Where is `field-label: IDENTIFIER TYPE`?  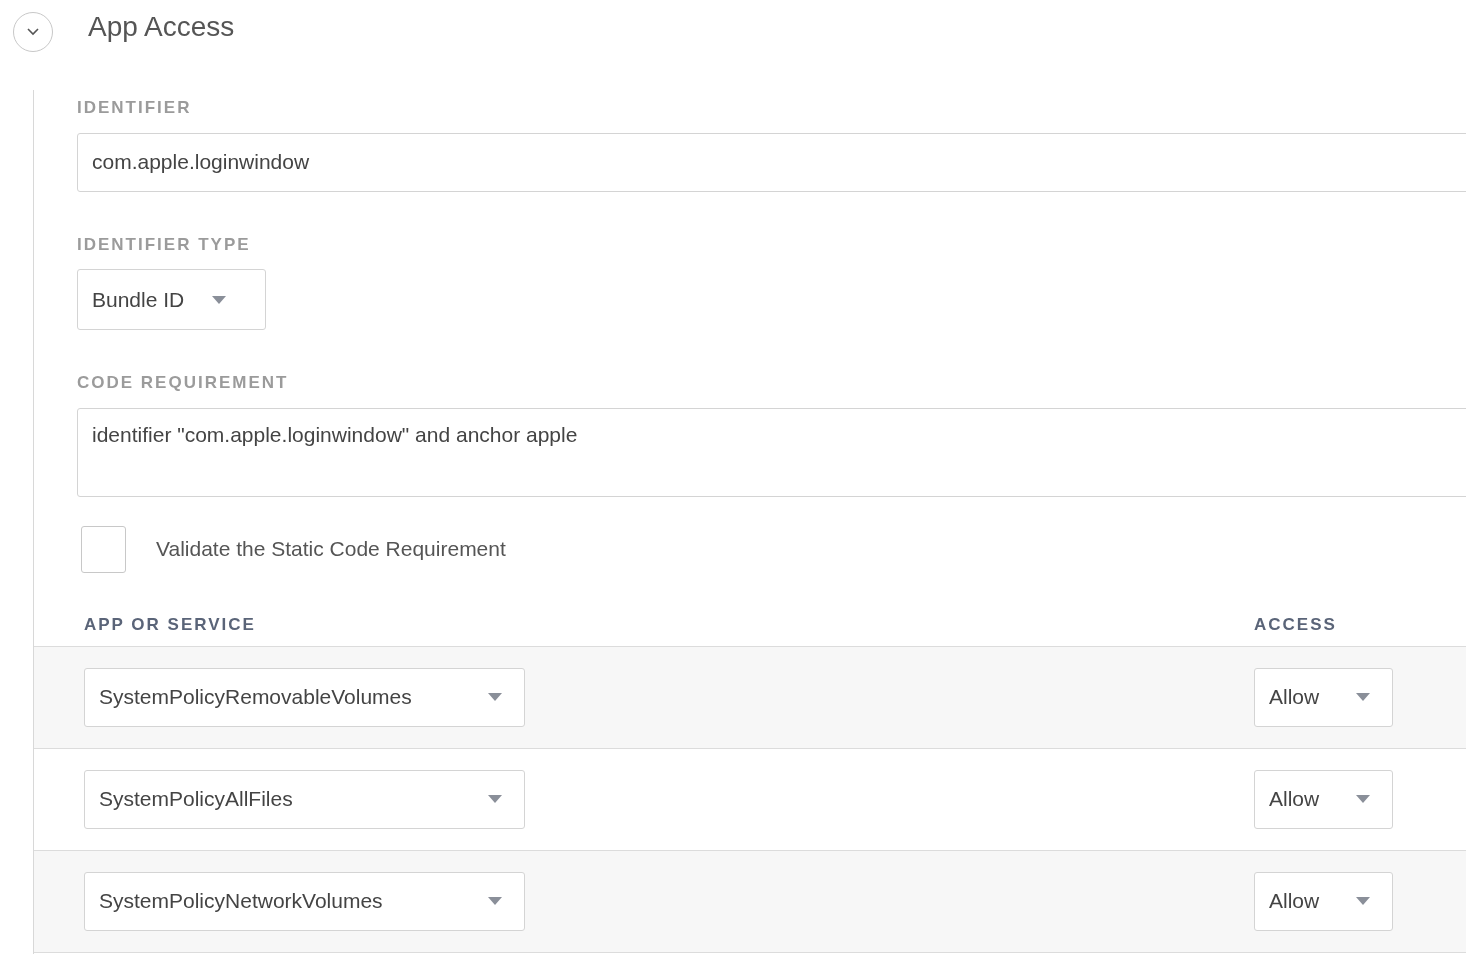
field-label: IDENTIFIER TYPE is located at coordinates (164, 244).